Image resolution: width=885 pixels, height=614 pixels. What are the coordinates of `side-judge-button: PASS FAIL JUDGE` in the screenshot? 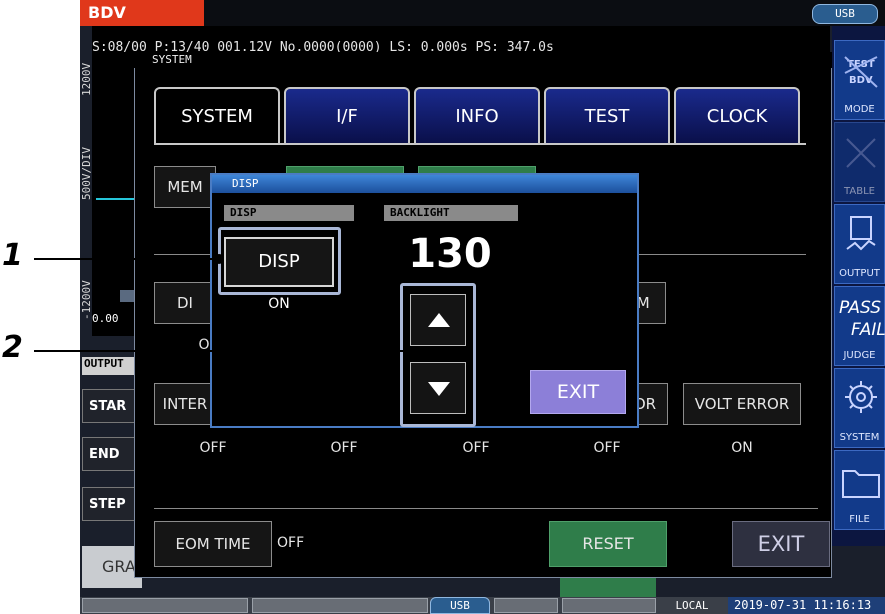 It's located at (859, 326).